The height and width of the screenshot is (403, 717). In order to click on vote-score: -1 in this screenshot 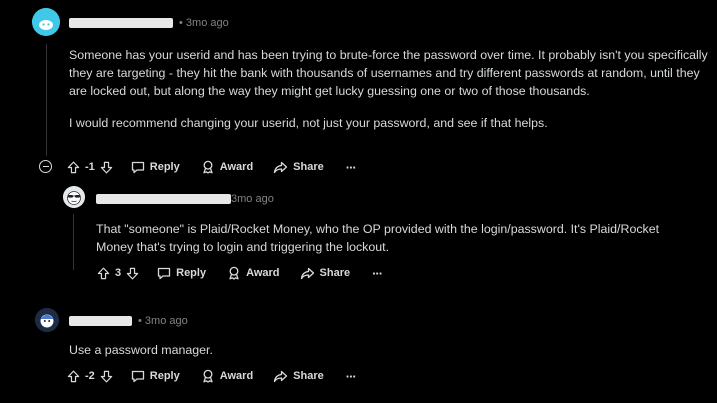, I will do `click(90, 167)`.